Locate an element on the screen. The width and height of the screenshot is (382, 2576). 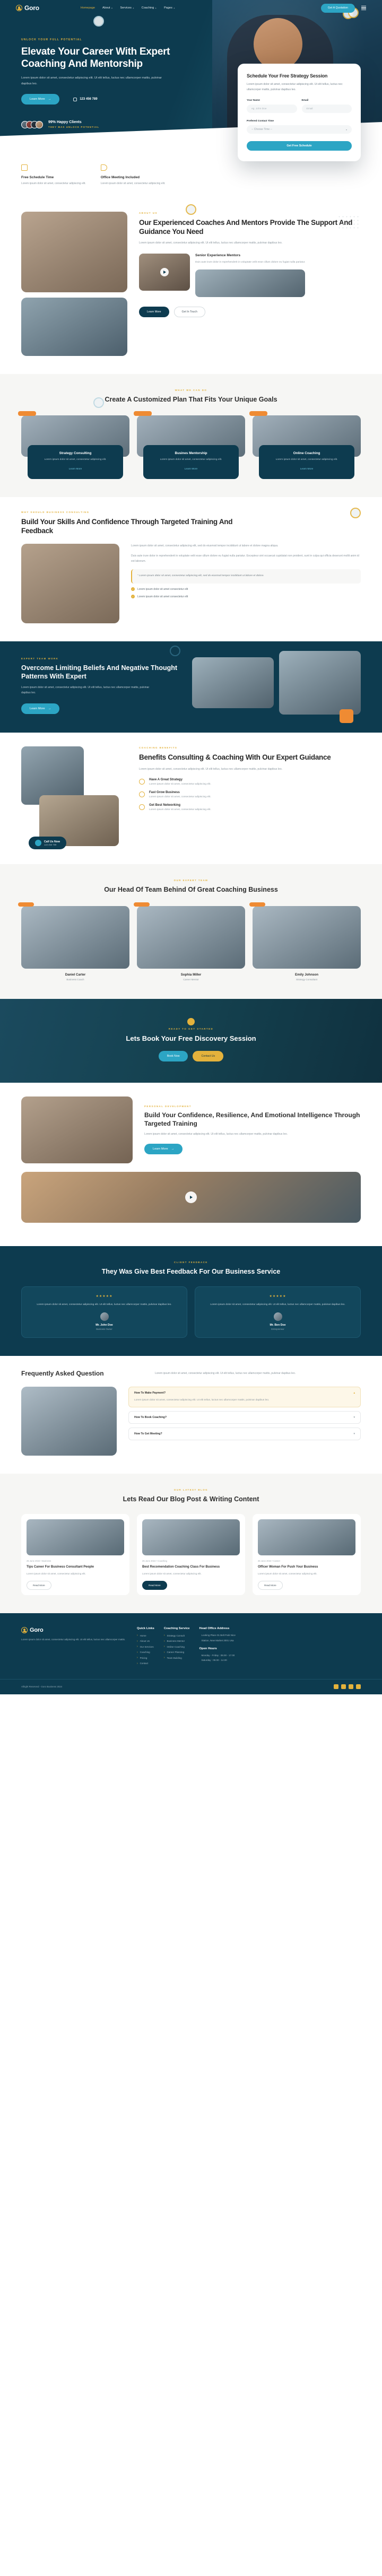
footer-link: Online Coaching is located at coordinates (177, 1647).